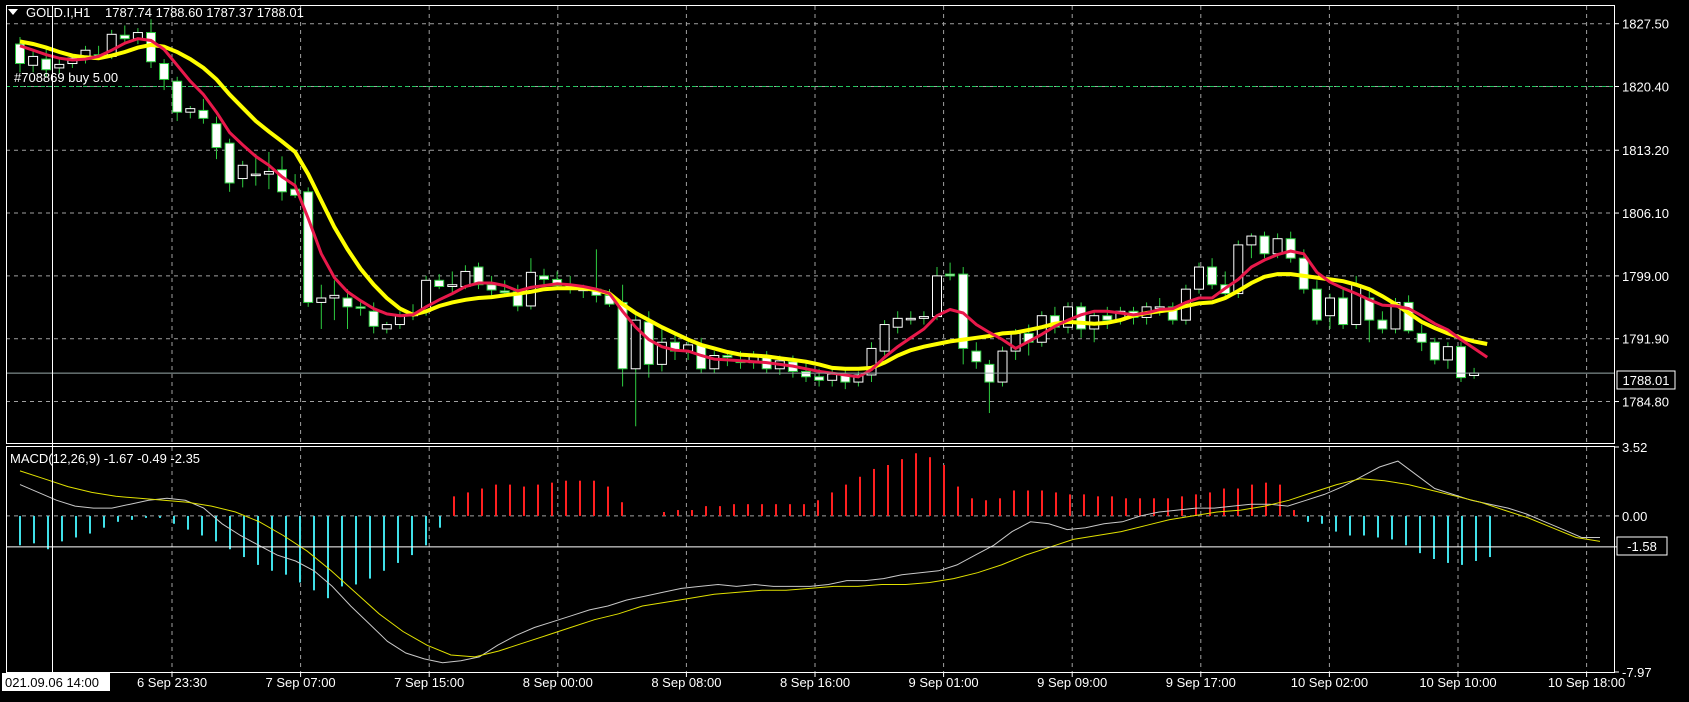  Describe the element at coordinates (1645, 87) in the screenshot. I see `price-tick-label: 1820.40` at that location.